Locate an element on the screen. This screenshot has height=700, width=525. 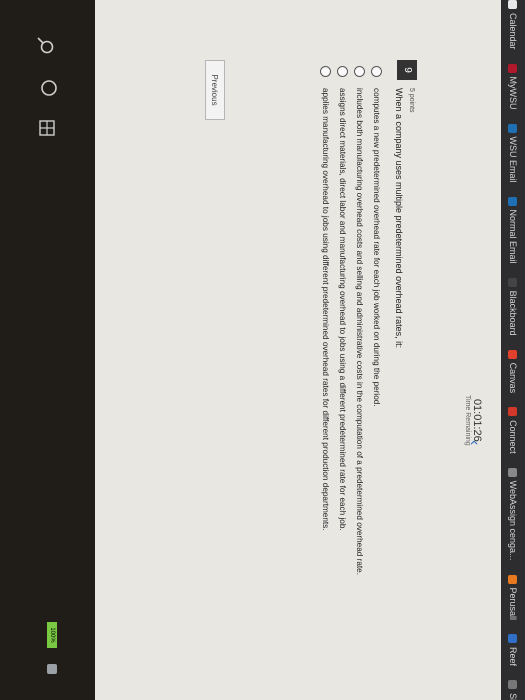
bookmark-item: Normal Email is located at coordinates (513, 230).